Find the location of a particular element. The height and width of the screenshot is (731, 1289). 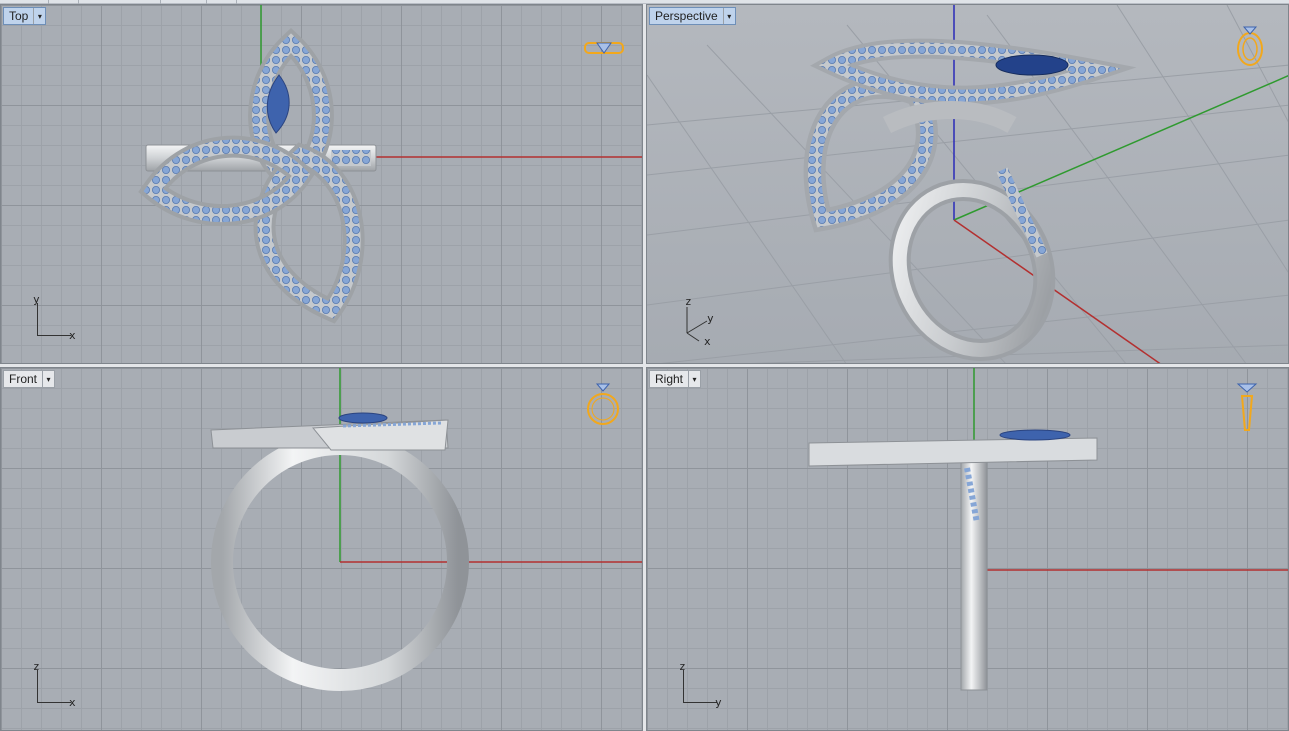

shank-pave is located at coordinates (351, 158).